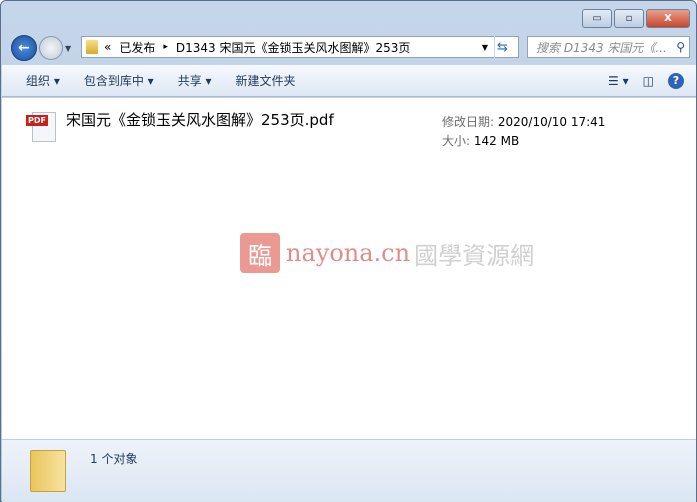  I want to click on details-pane: 1 个对象, so click(349, 470).